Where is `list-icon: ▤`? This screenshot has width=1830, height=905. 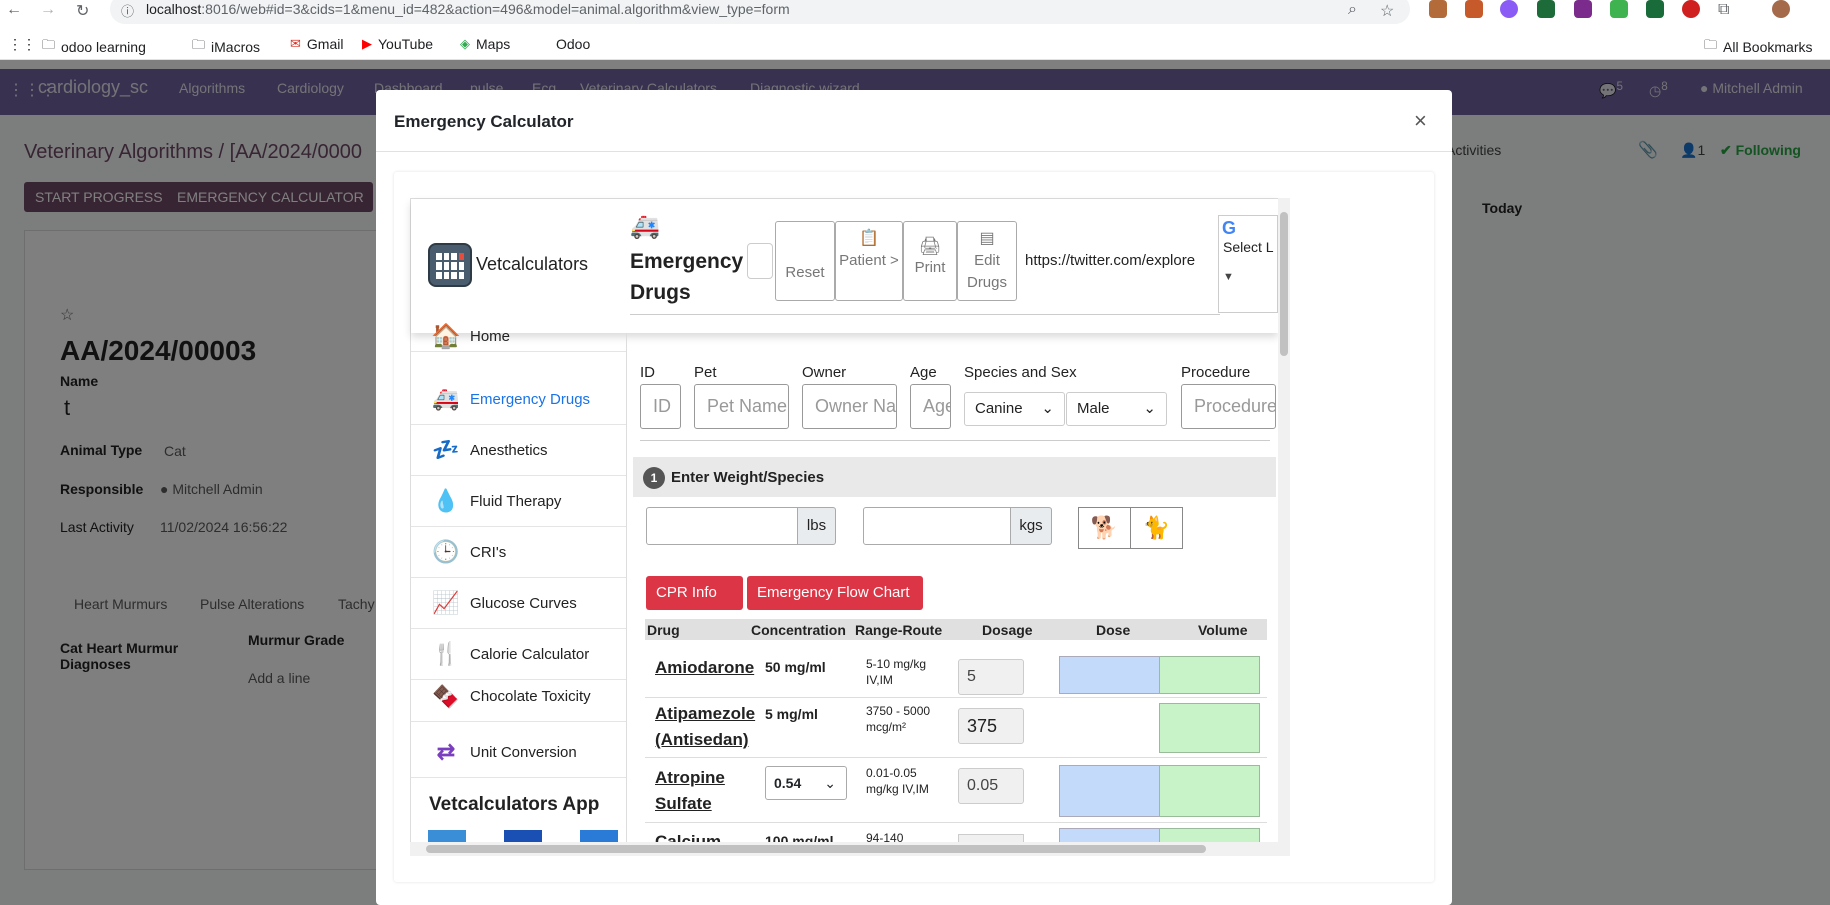 list-icon: ▤ is located at coordinates (987, 238).